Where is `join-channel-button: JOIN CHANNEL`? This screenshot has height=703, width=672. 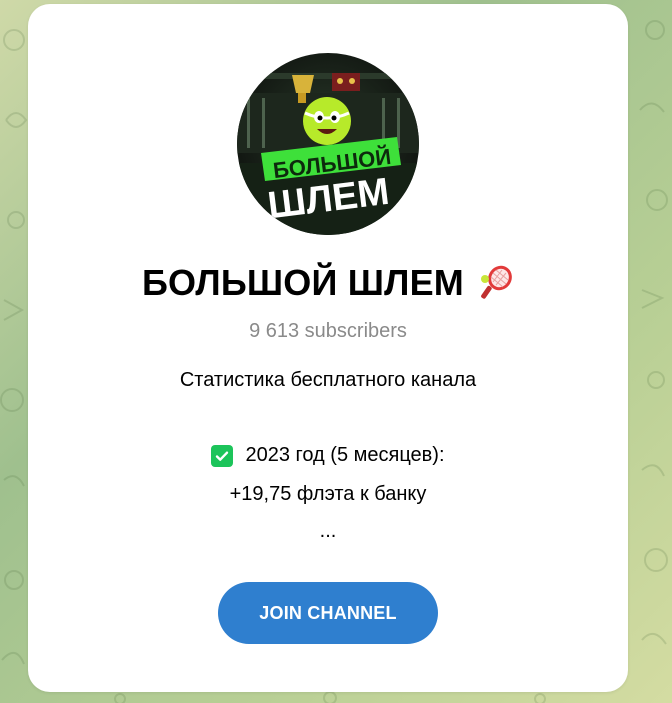
join-channel-button: JOIN CHANNEL is located at coordinates (328, 613).